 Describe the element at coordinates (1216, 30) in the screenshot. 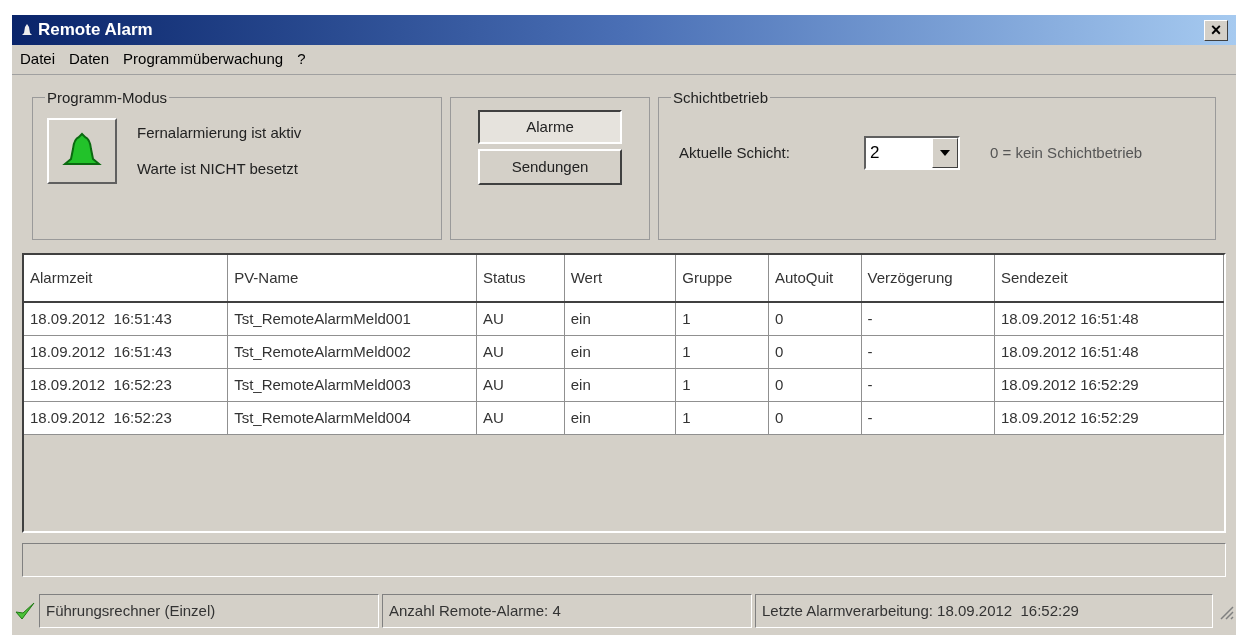

I see `close-button: ×` at that location.